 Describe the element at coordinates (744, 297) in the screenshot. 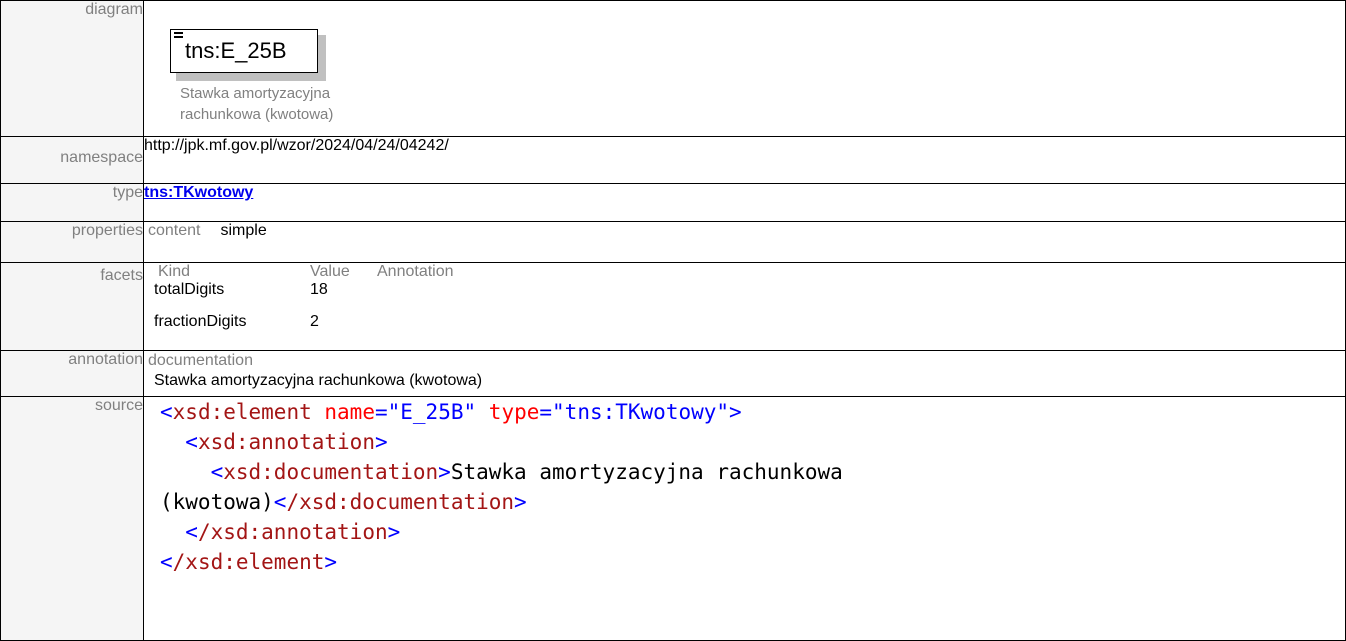

I see `facet-row: totalDigits 18` at that location.